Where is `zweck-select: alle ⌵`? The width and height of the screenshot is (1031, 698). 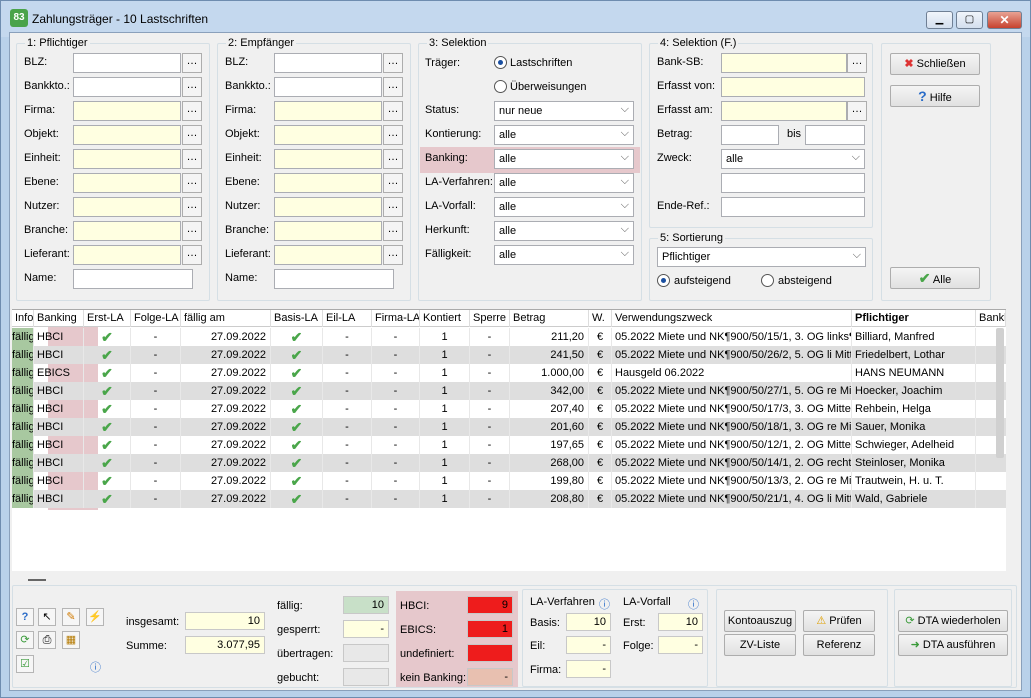 zweck-select: alle ⌵ is located at coordinates (793, 159).